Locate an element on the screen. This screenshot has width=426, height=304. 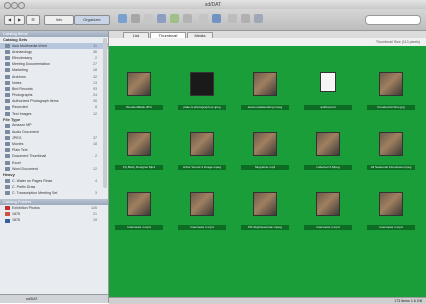
toolbar: ◀ ▶ ☰ Info Organizer is located at coordinates (213, 20).